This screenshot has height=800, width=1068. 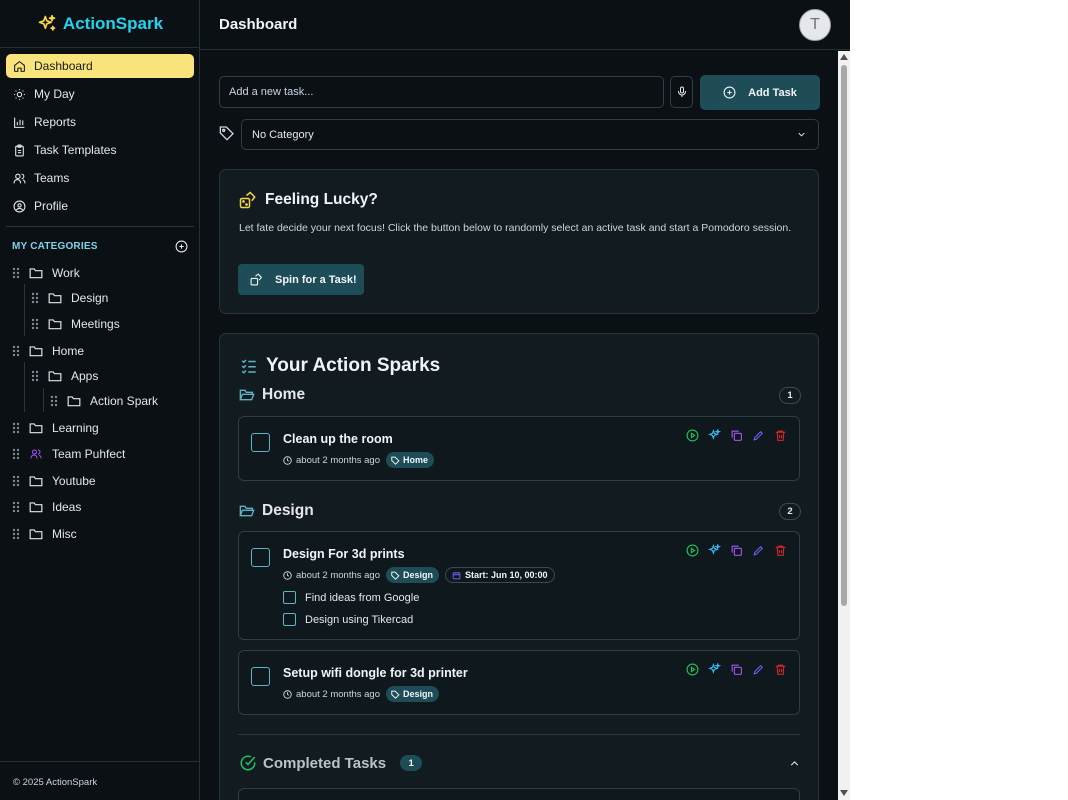 I want to click on scroll-up-arrow-icon, so click(x=844, y=57).